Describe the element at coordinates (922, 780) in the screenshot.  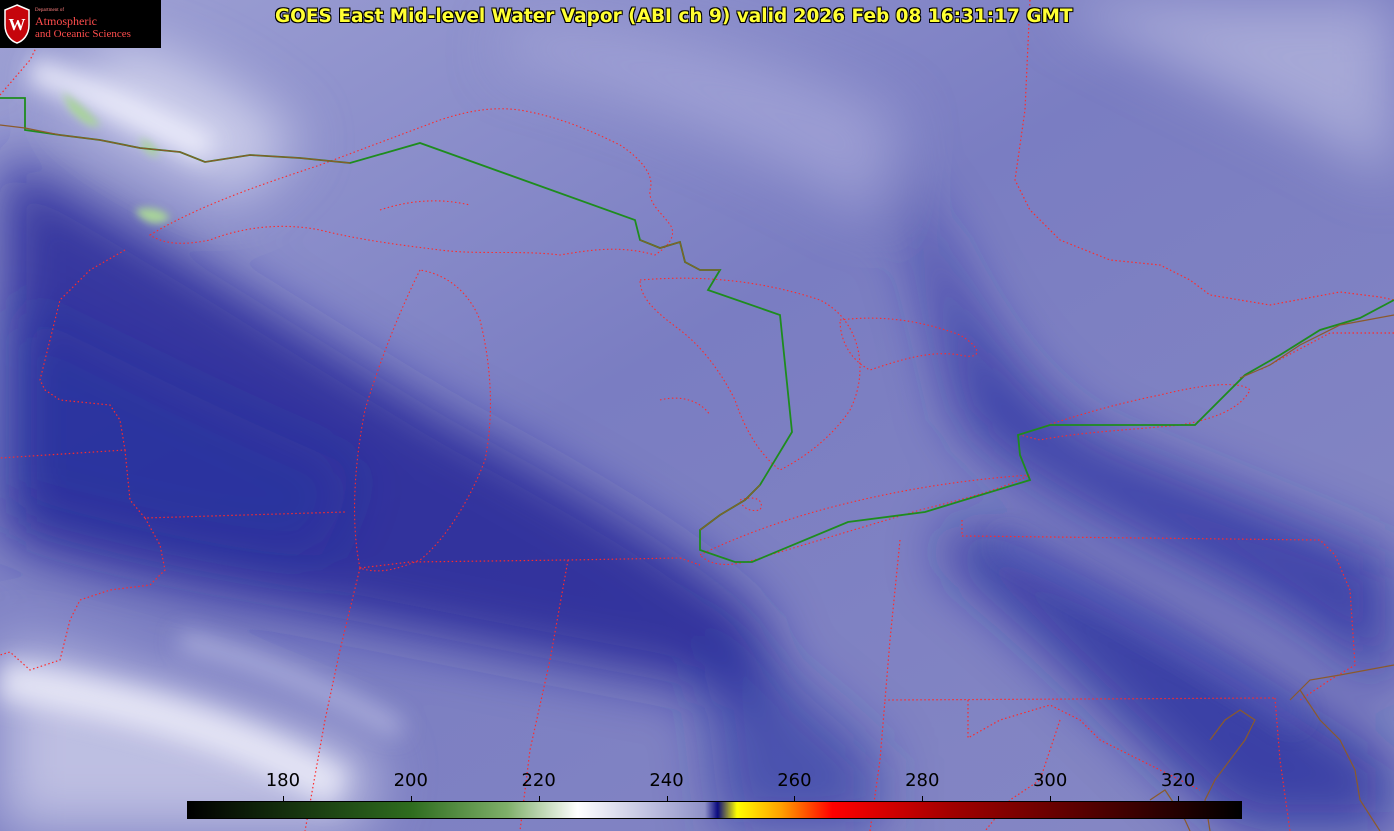
I see `colorbar-tick-label: 280` at that location.